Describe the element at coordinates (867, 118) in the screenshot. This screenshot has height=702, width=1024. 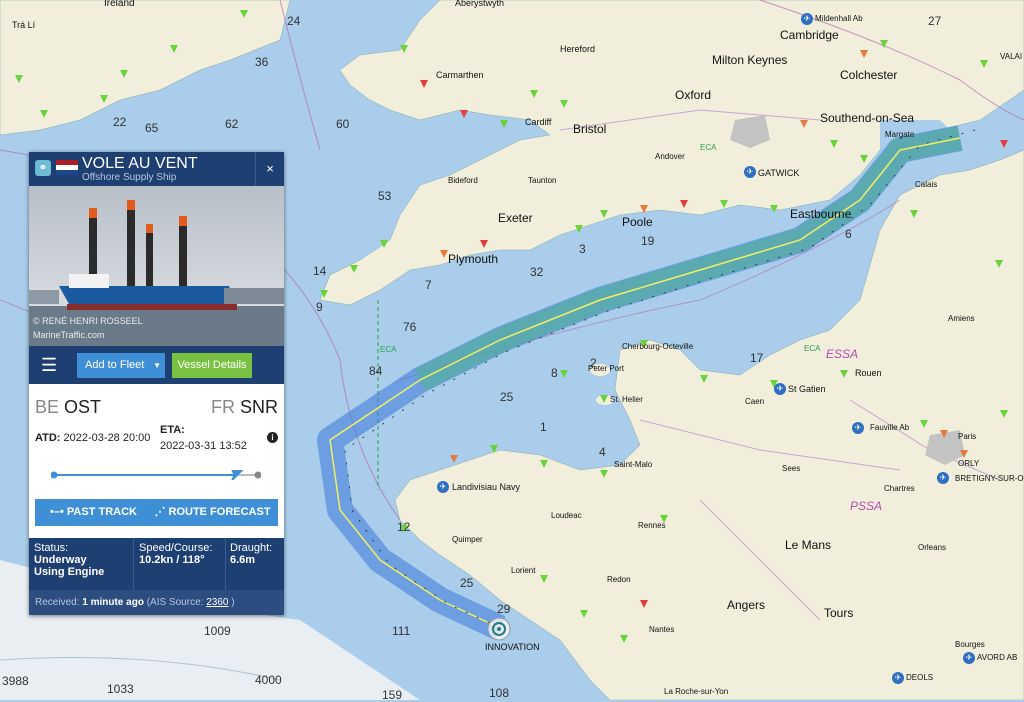
I see `place-southend: Southend-on-Sea` at that location.